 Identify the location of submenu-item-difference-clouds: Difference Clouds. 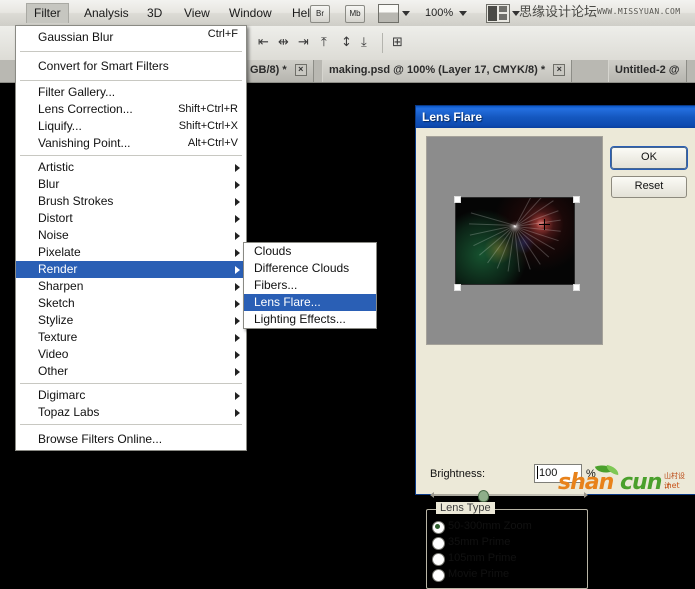
(310, 268).